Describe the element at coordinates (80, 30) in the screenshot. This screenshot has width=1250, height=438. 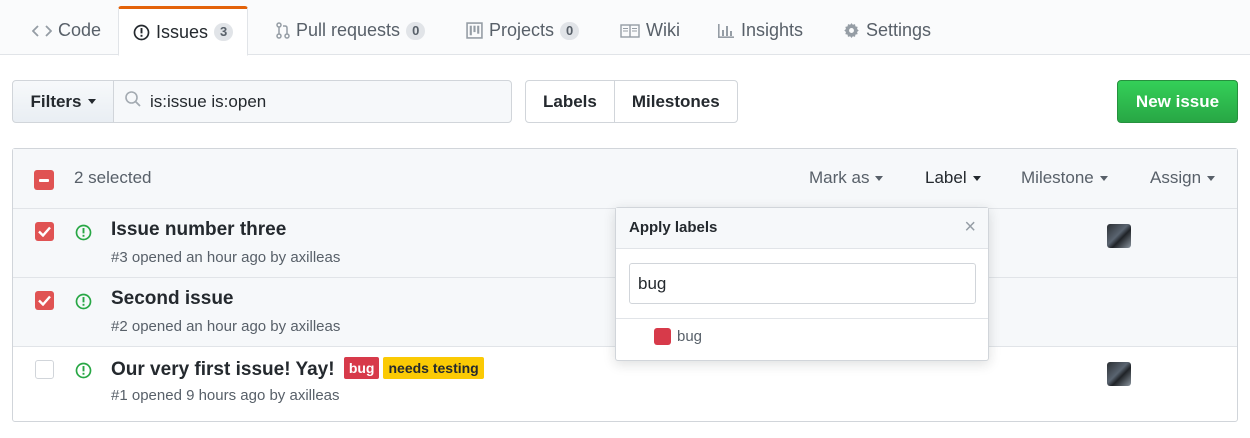
I see `tab-code-label: Code` at that location.